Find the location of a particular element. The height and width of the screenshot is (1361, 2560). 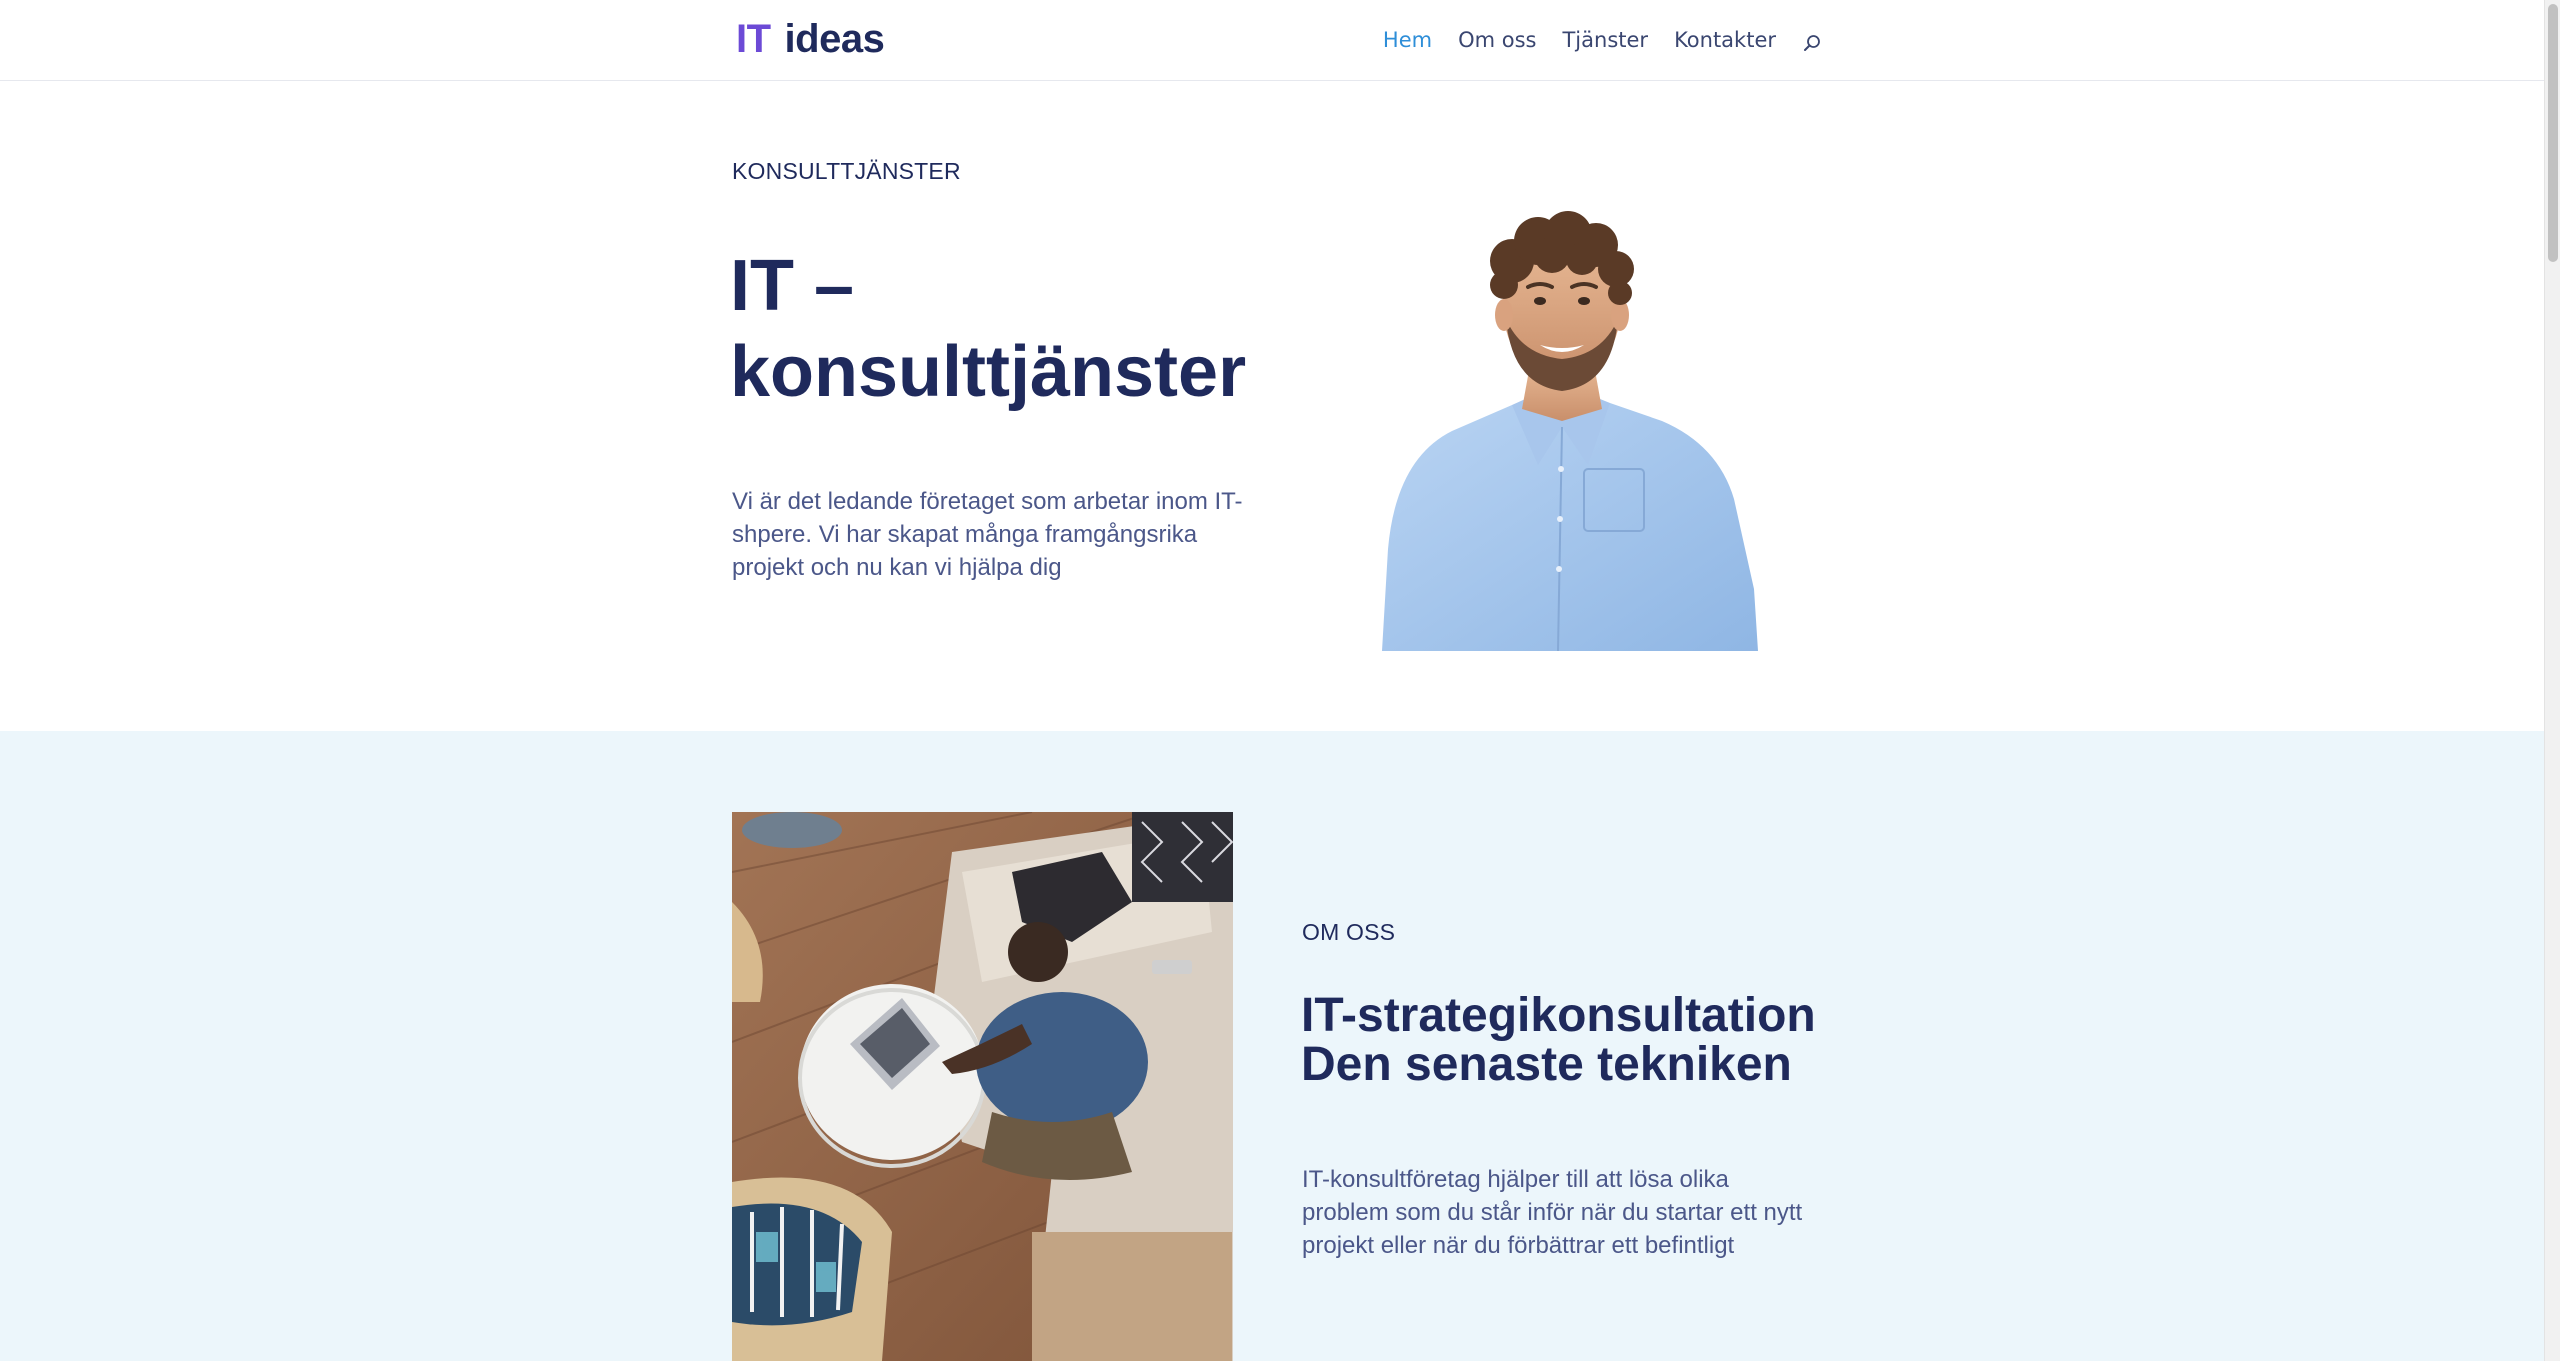

about-title-line2: Den senaste tekniken is located at coordinates (1546, 1064).